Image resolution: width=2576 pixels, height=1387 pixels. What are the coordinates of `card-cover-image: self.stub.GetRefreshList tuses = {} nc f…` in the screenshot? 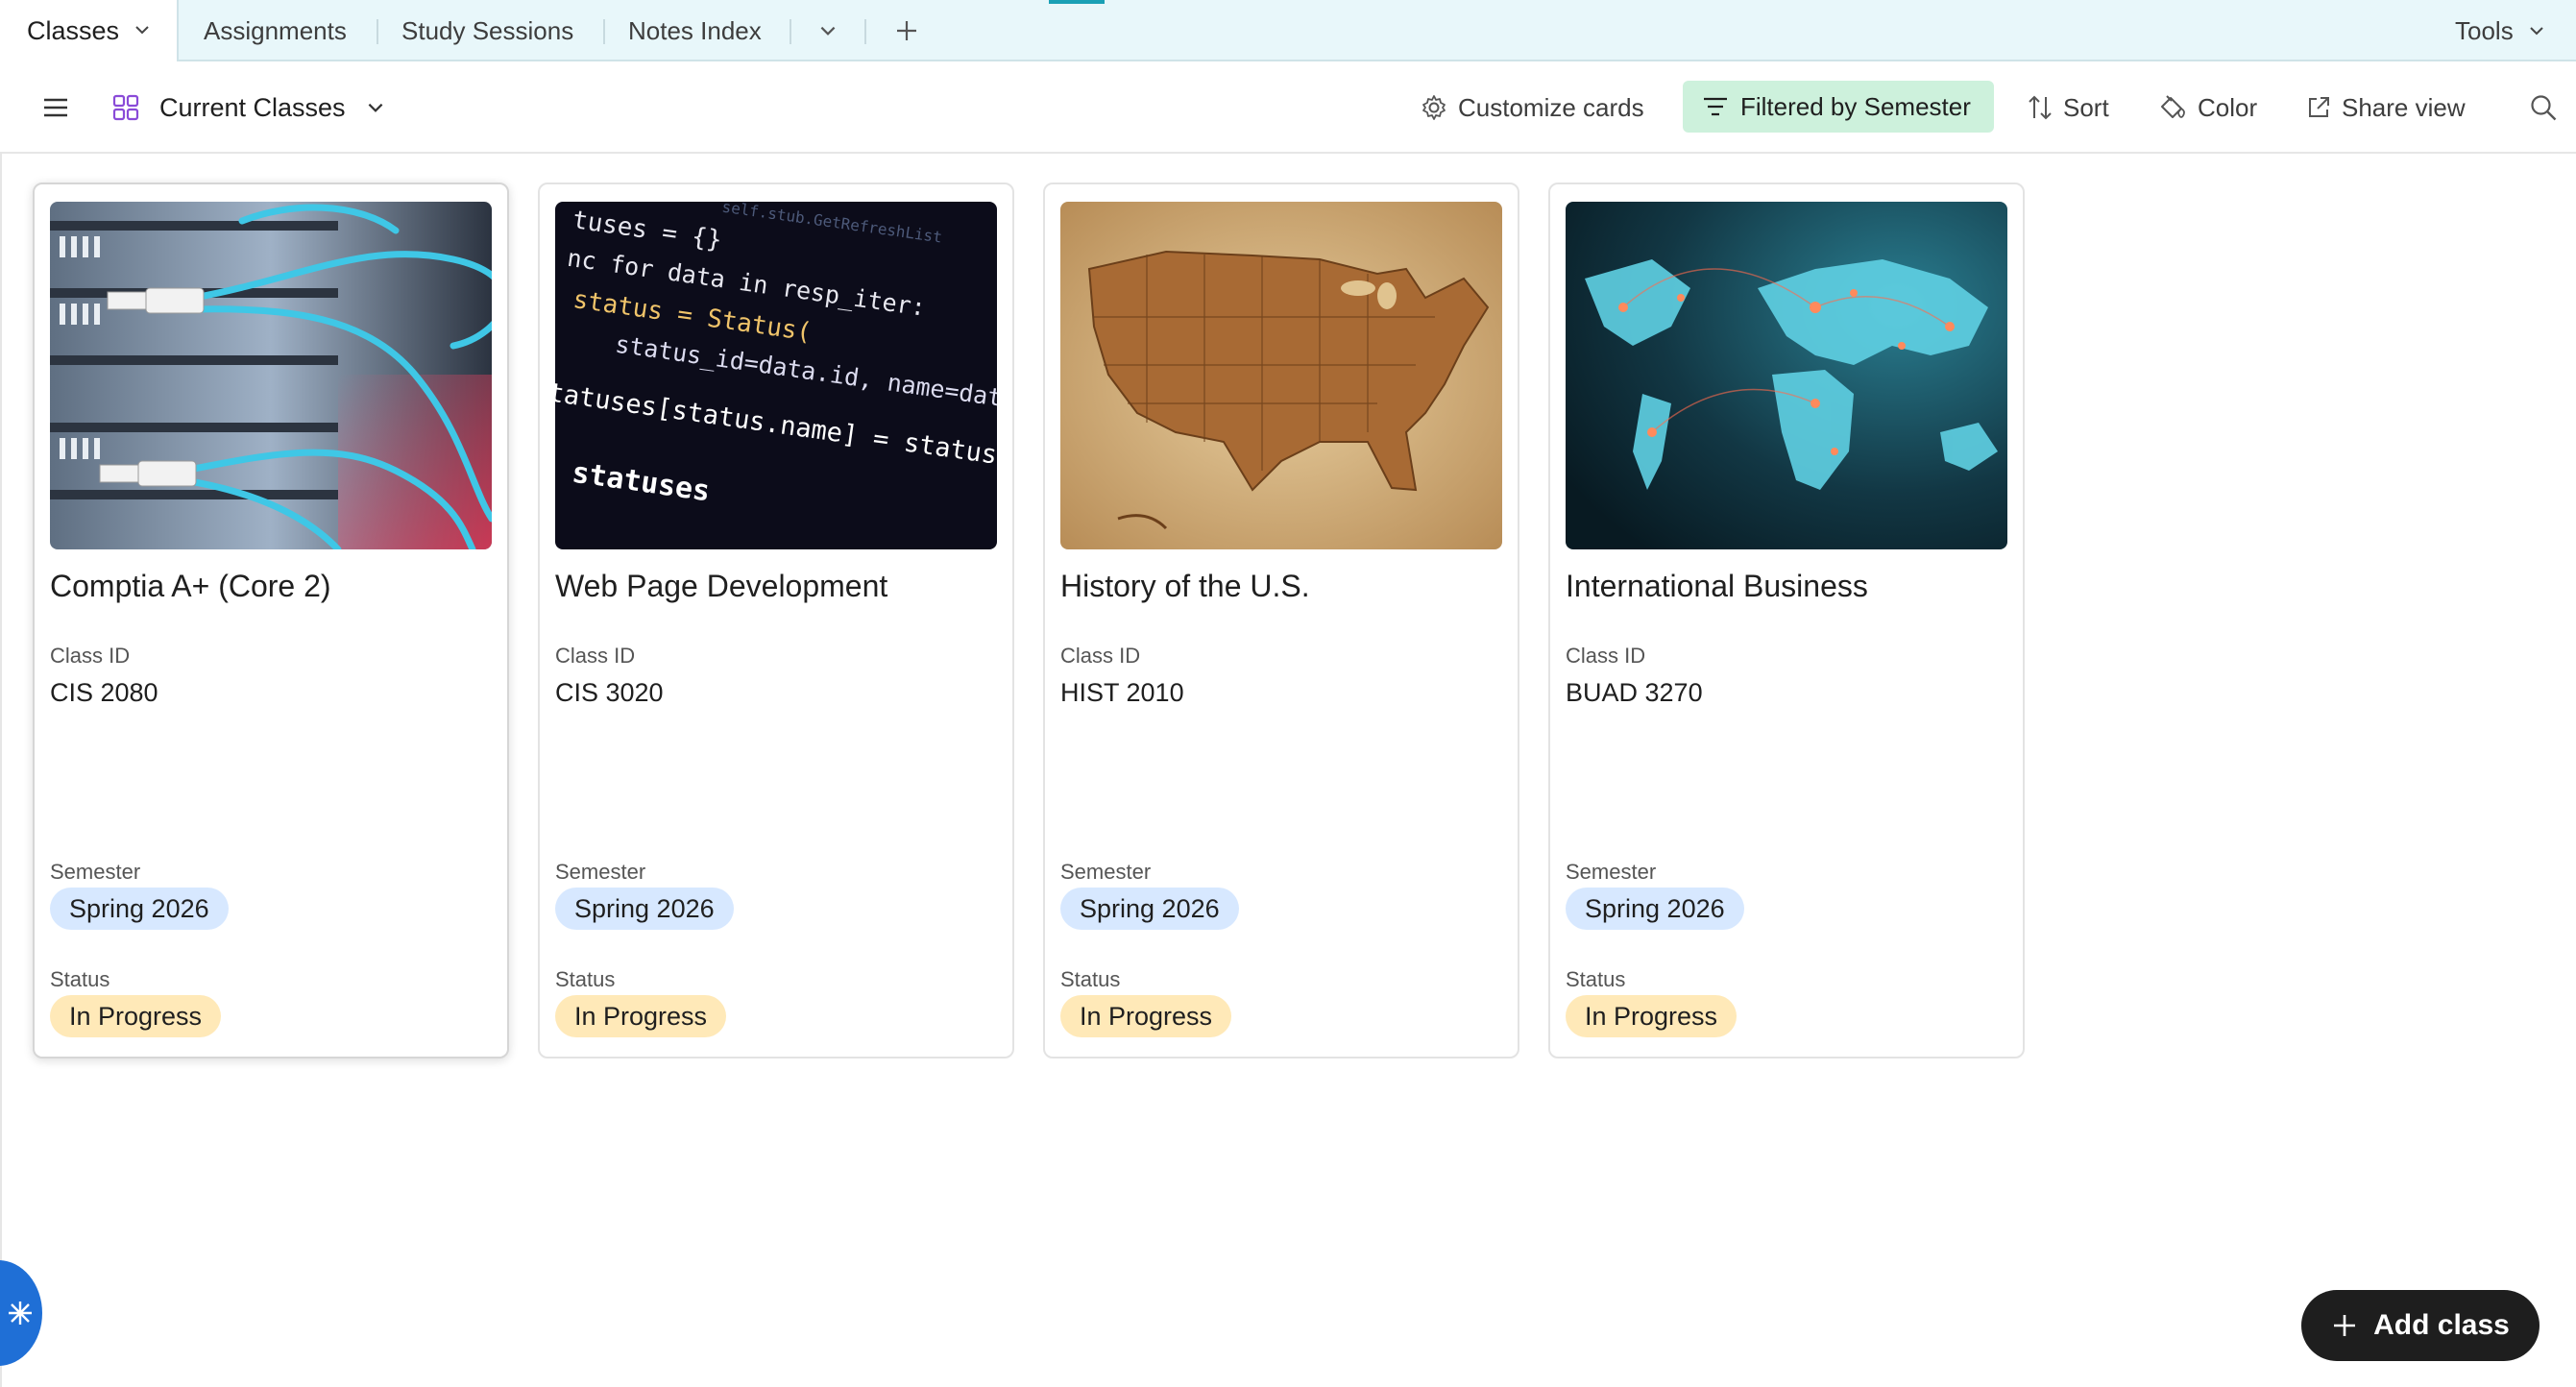 It's located at (776, 375).